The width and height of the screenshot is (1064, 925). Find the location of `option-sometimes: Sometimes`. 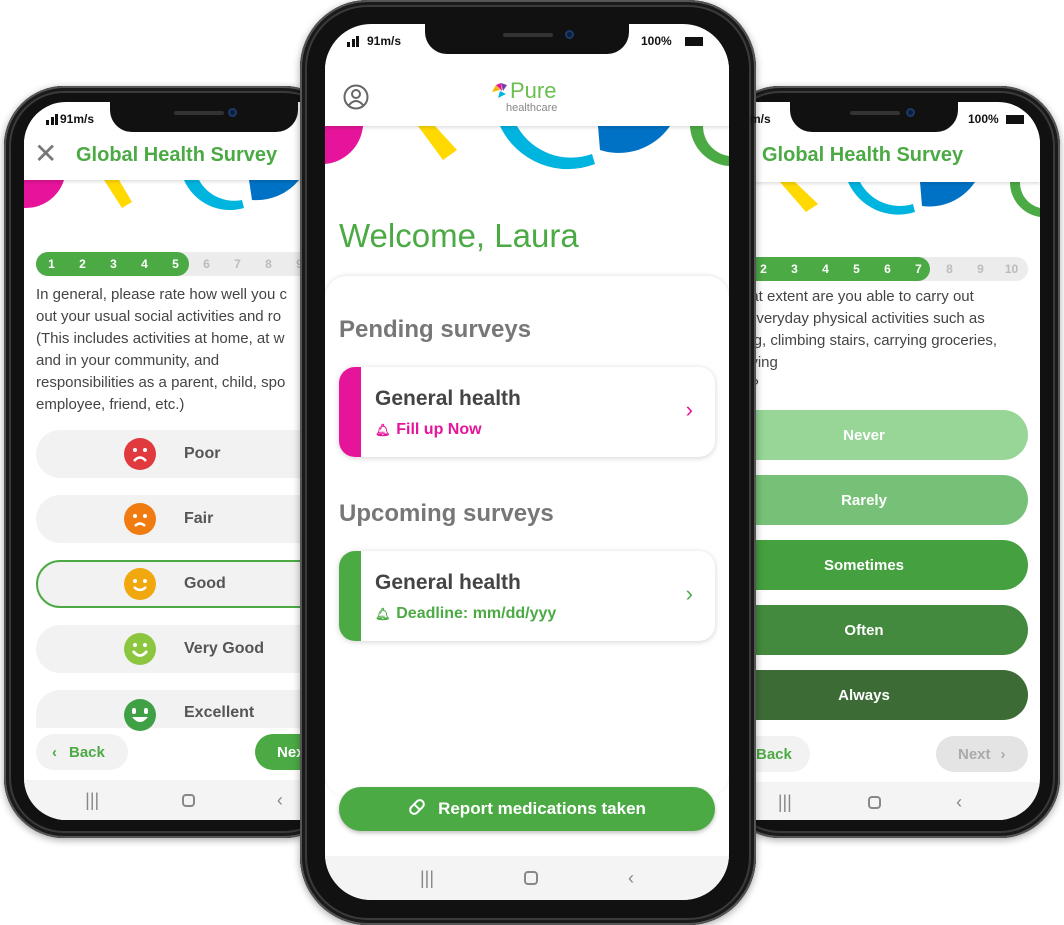

option-sometimes: Sometimes is located at coordinates (874, 565).